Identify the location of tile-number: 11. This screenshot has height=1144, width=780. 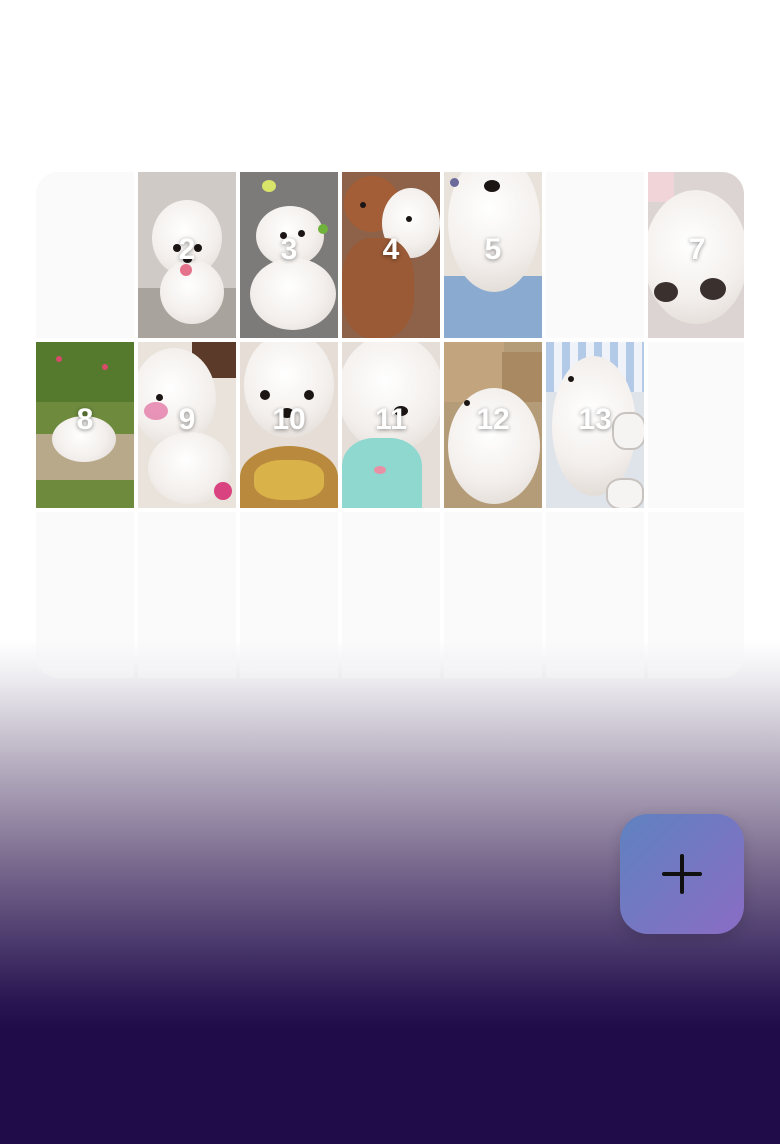
(391, 419).